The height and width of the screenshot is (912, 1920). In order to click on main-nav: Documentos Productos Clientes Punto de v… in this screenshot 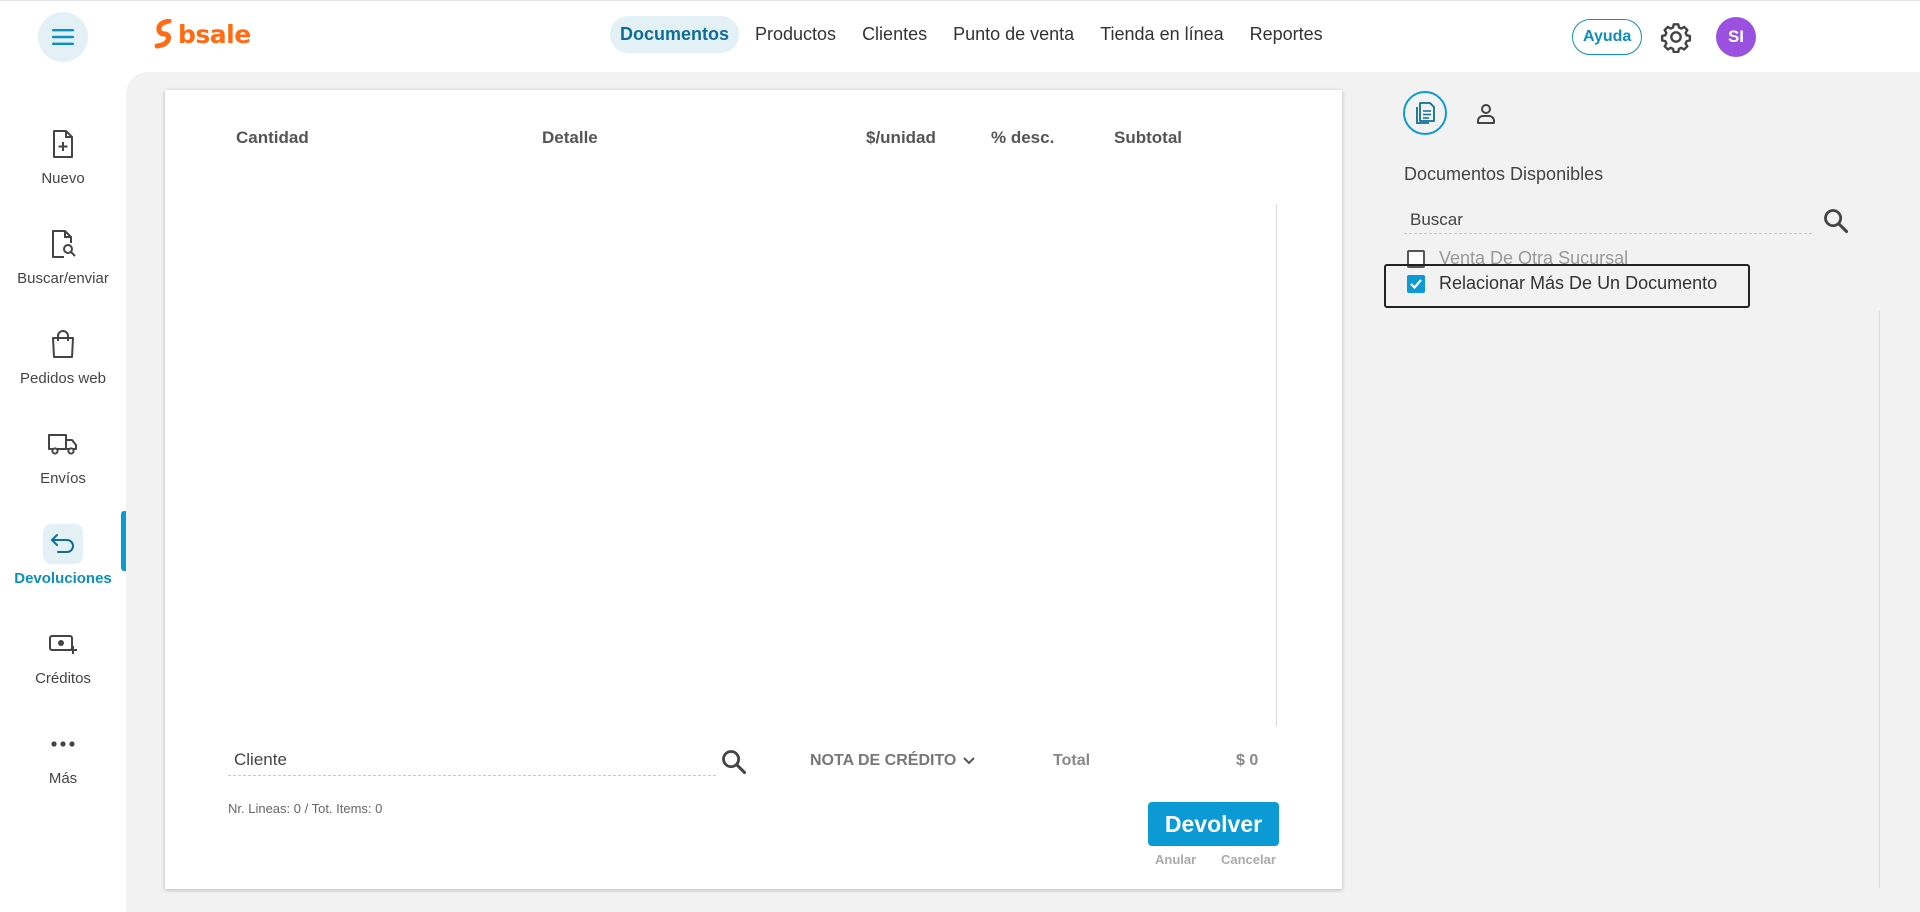, I will do `click(974, 34)`.